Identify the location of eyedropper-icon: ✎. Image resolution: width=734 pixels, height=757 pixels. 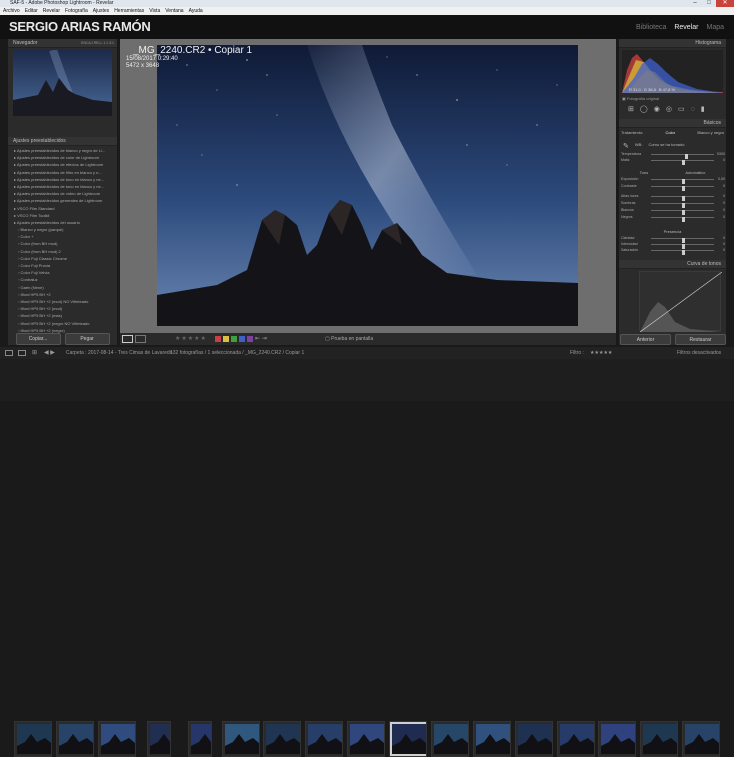
(626, 146).